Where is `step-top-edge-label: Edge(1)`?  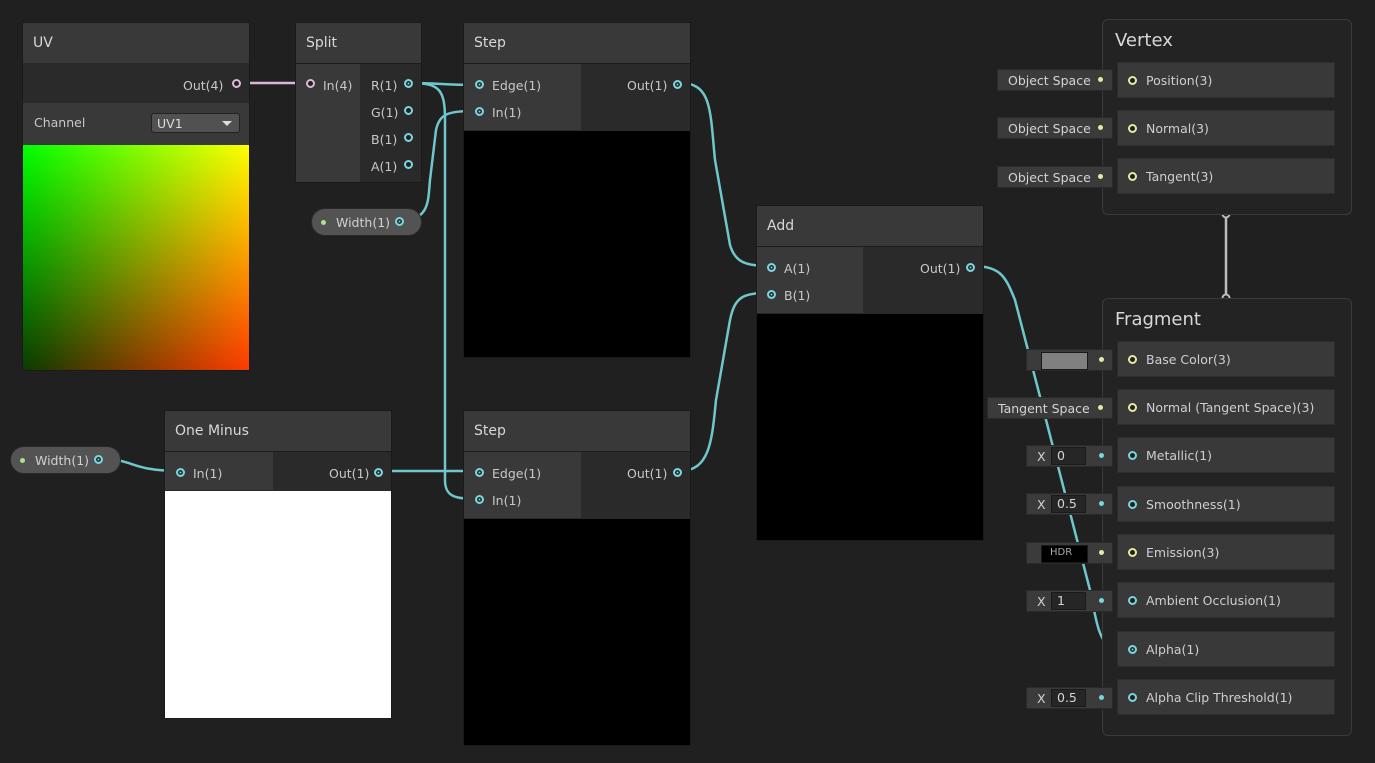 step-top-edge-label: Edge(1) is located at coordinates (517, 85).